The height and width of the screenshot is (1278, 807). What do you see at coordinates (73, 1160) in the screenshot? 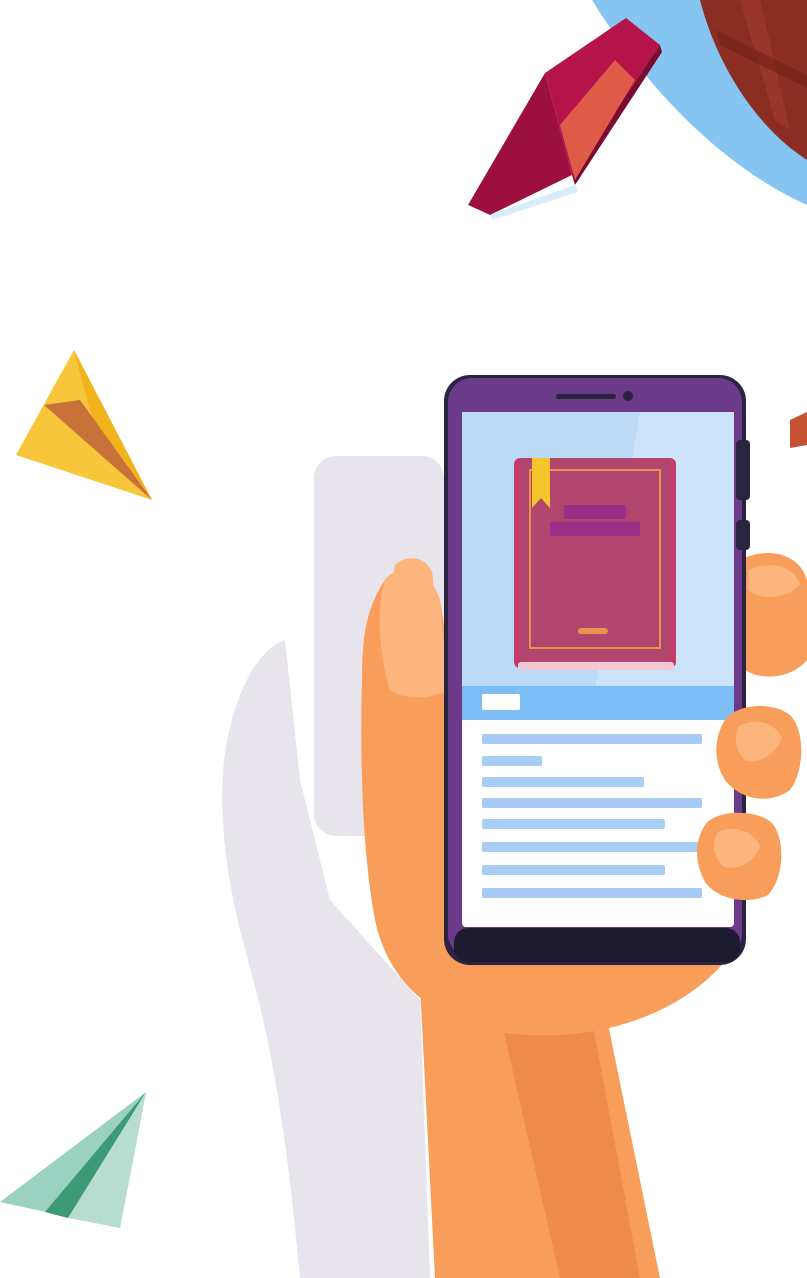
I see `green-paper-plane-icon` at bounding box center [73, 1160].